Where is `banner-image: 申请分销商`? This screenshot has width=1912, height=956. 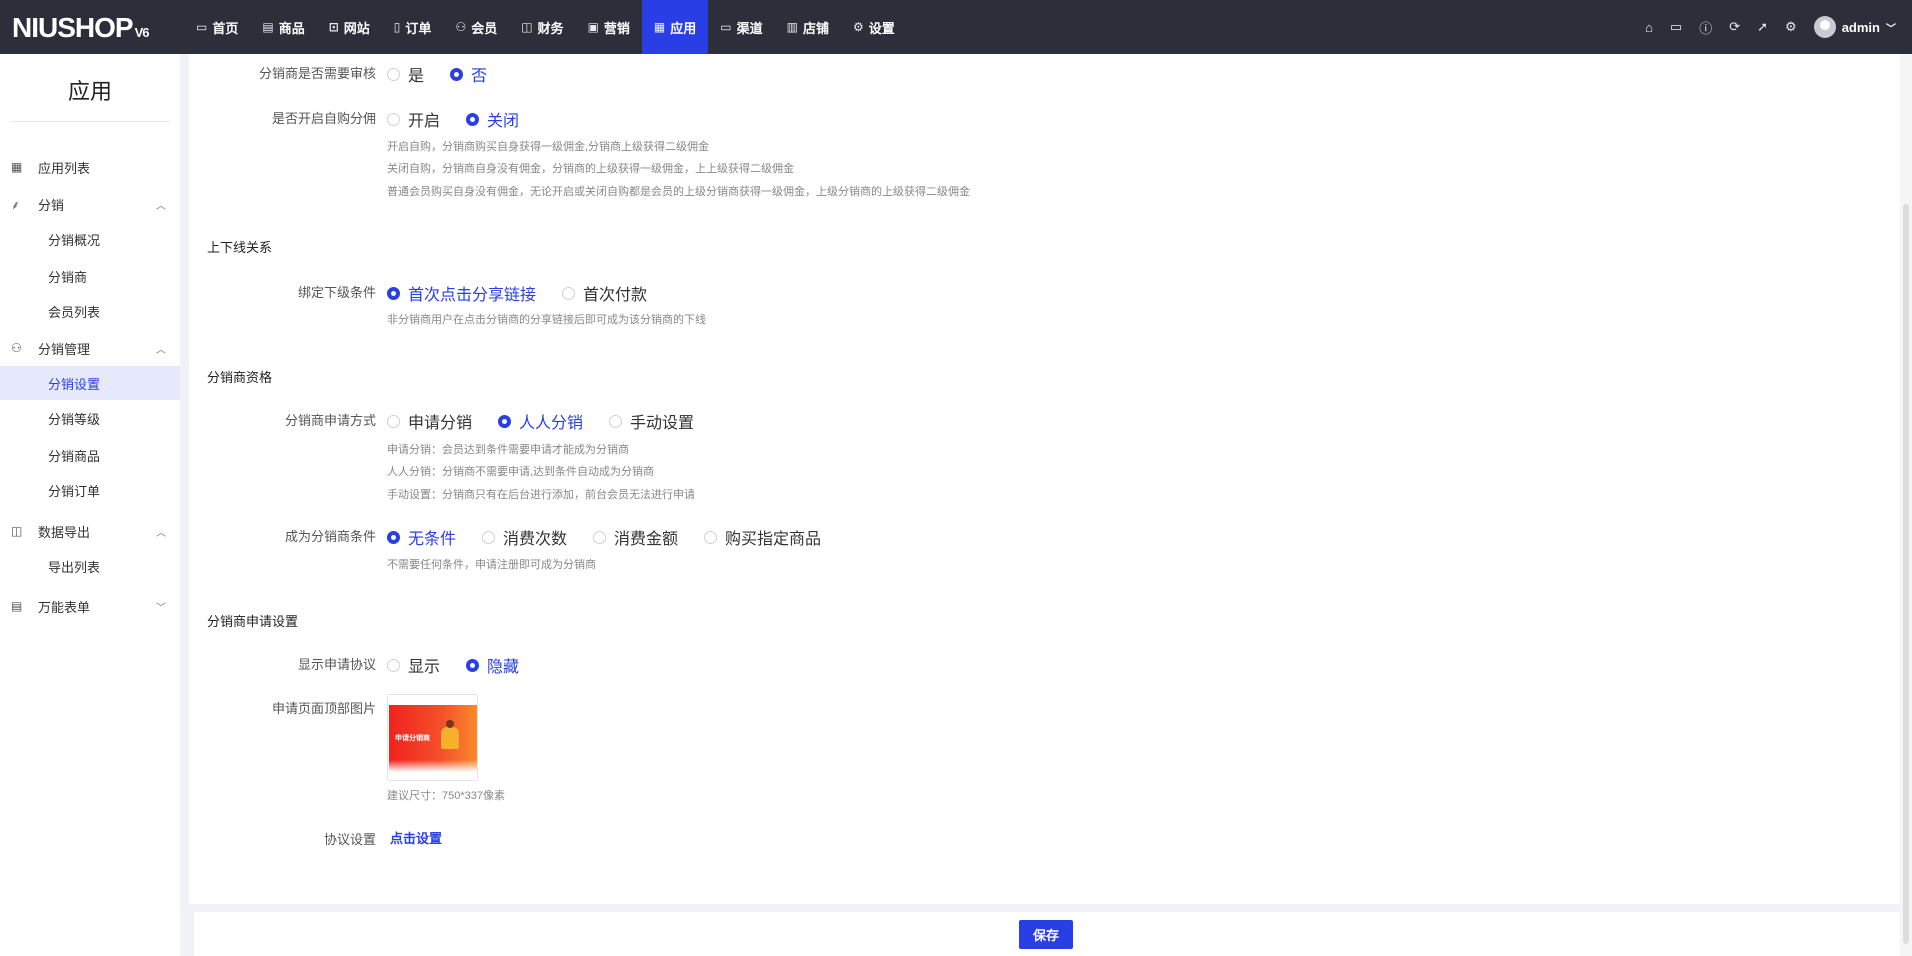 banner-image: 申请分销商 is located at coordinates (433, 738).